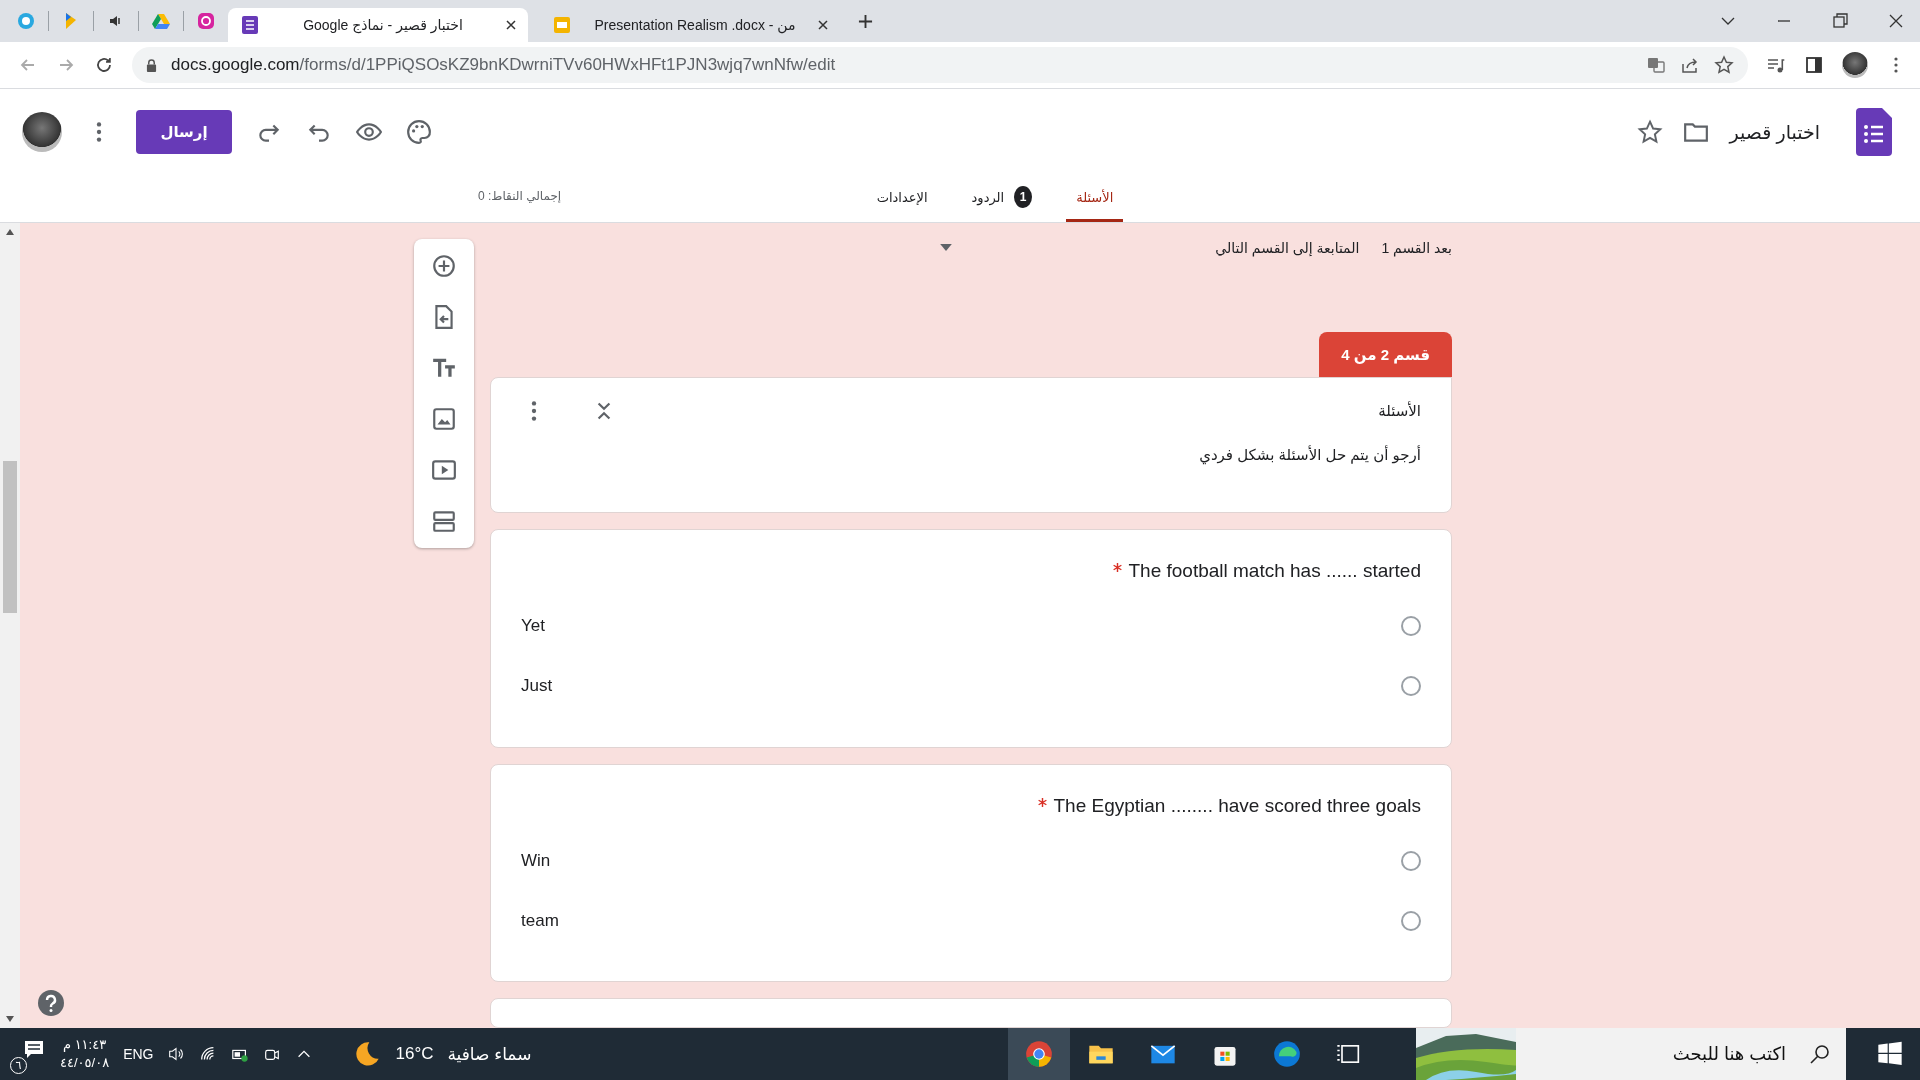 This screenshot has height=1080, width=1920. What do you see at coordinates (1274, 571) in the screenshot?
I see `question-text: The football match has ...... started` at bounding box center [1274, 571].